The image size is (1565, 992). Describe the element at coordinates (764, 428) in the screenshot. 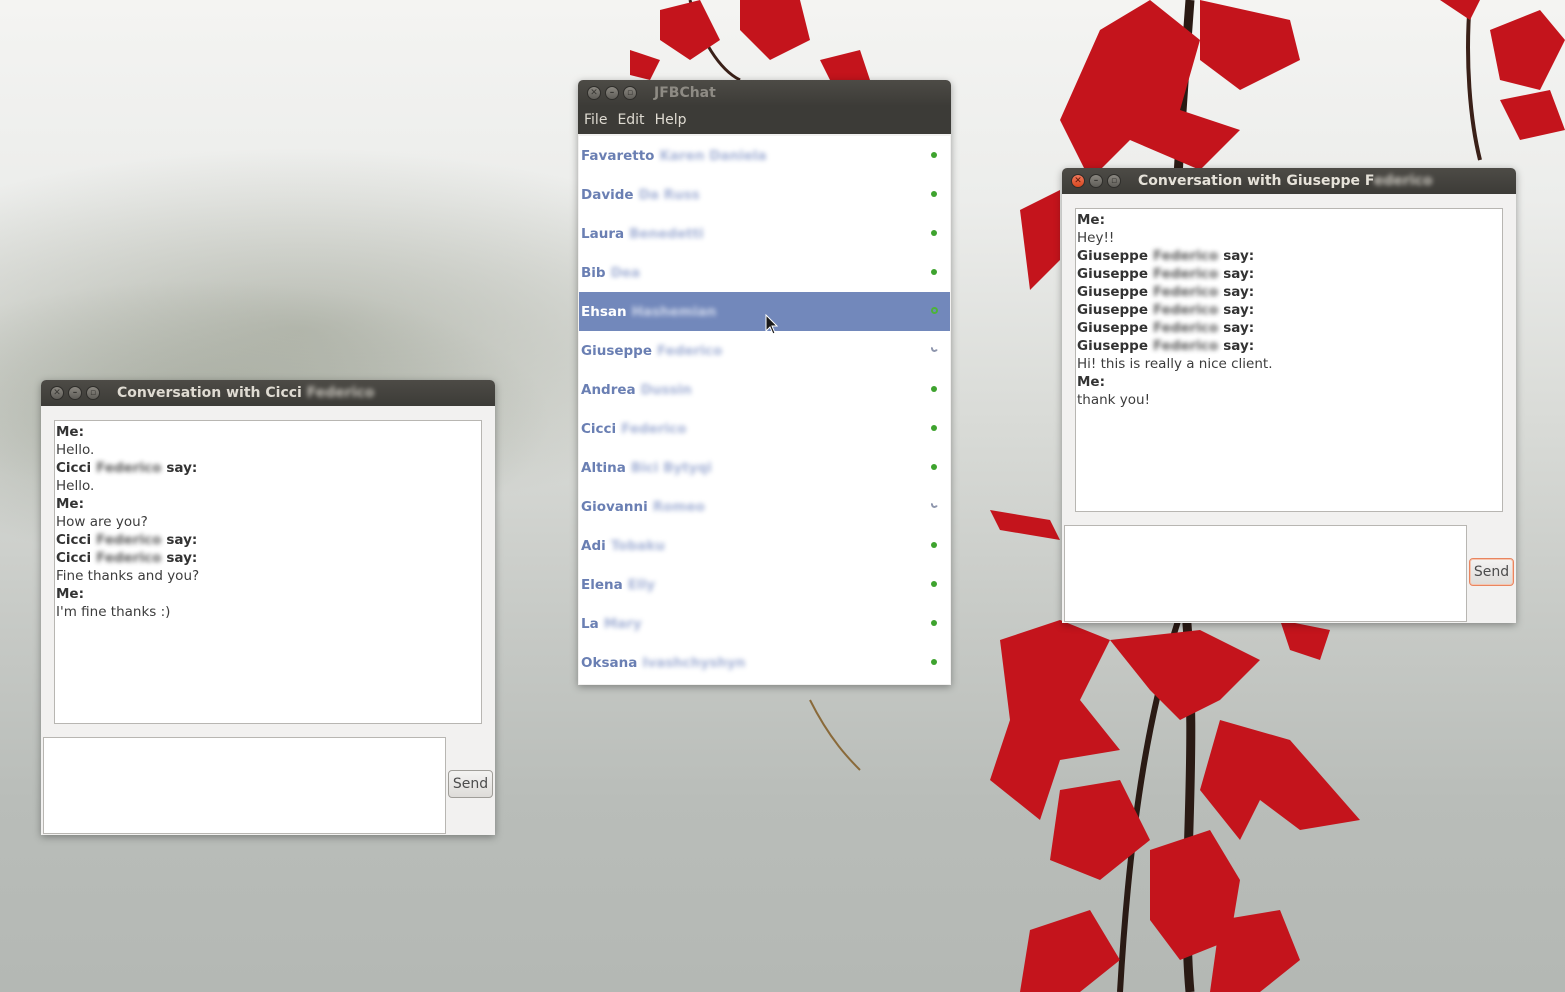

I see `contact-item: Cicci Federico` at that location.